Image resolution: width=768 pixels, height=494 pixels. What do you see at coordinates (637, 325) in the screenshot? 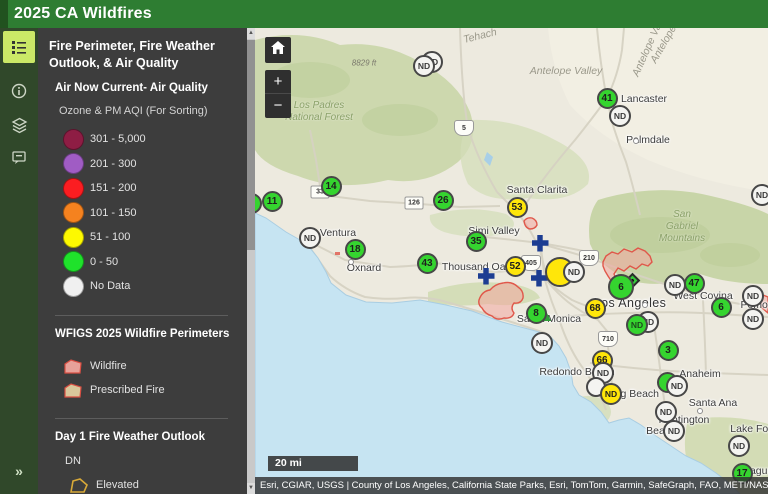
I see `aqi-marker-green-nd: ND` at bounding box center [637, 325].